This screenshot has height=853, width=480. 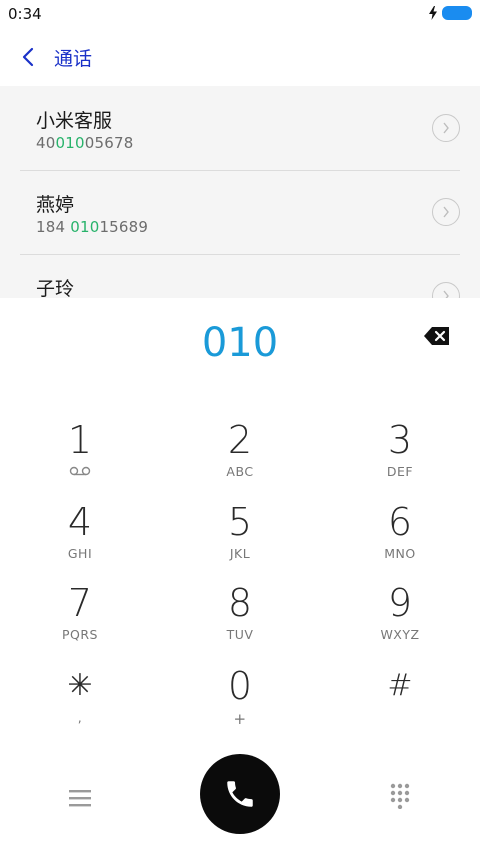 I want to click on key-8: 8 TUV, so click(x=240, y=622).